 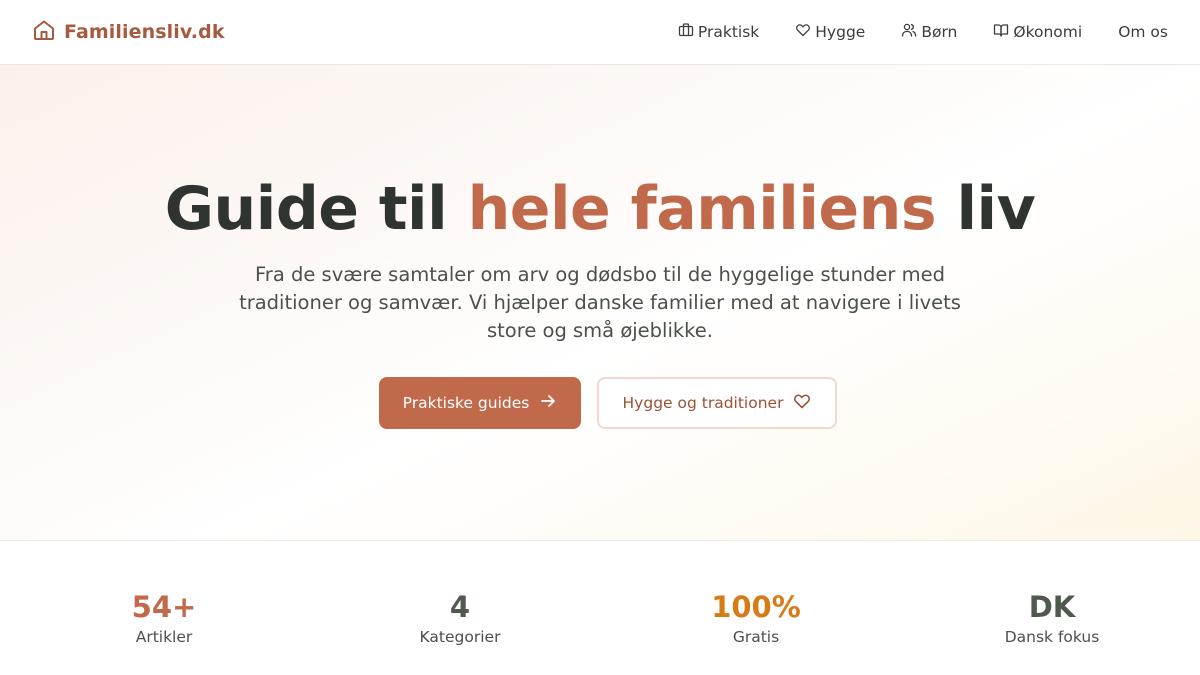 I want to click on nav-item-okonomi: Økonomi, so click(x=1037, y=32).